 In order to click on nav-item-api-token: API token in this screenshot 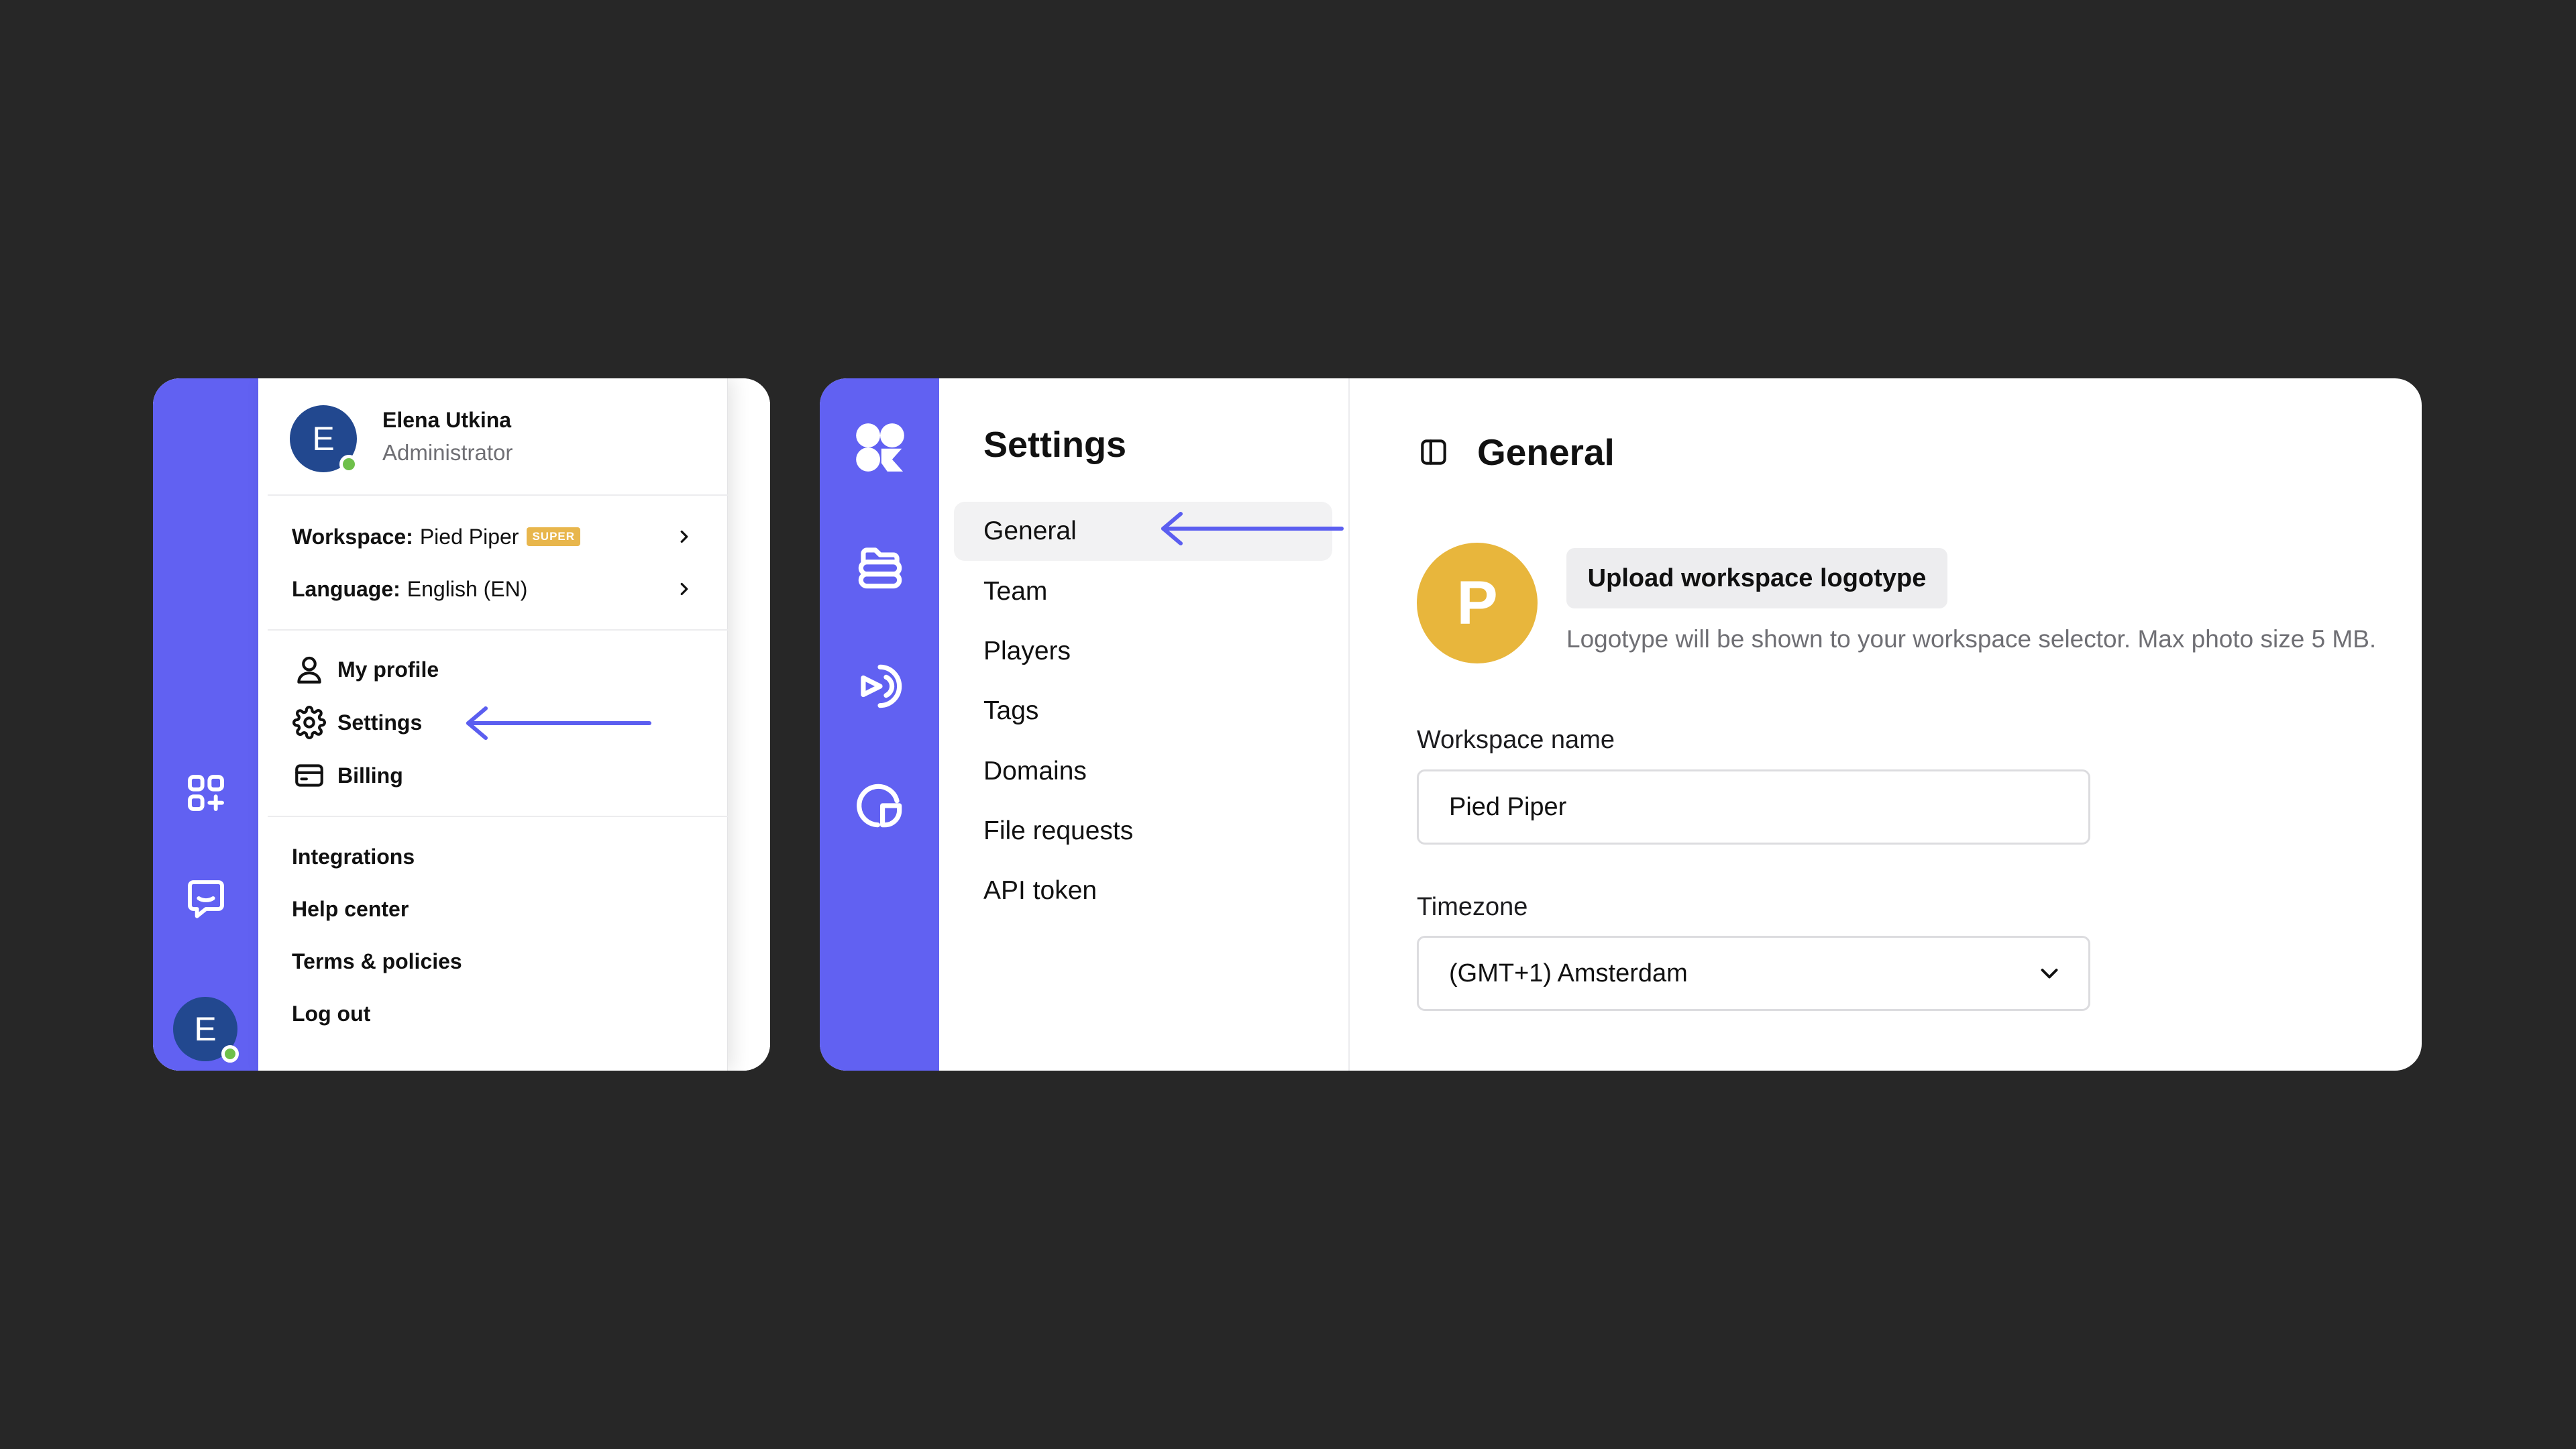, I will do `click(1143, 890)`.